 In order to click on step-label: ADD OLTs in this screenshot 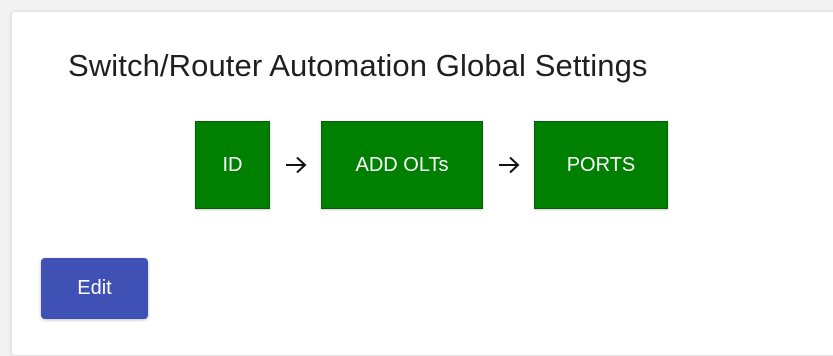, I will do `click(402, 164)`.